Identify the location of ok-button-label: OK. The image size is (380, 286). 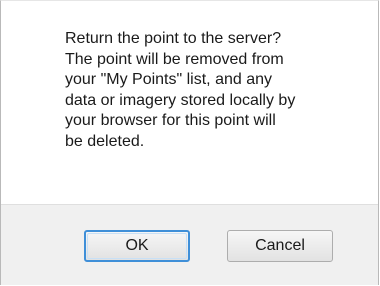
(137, 245).